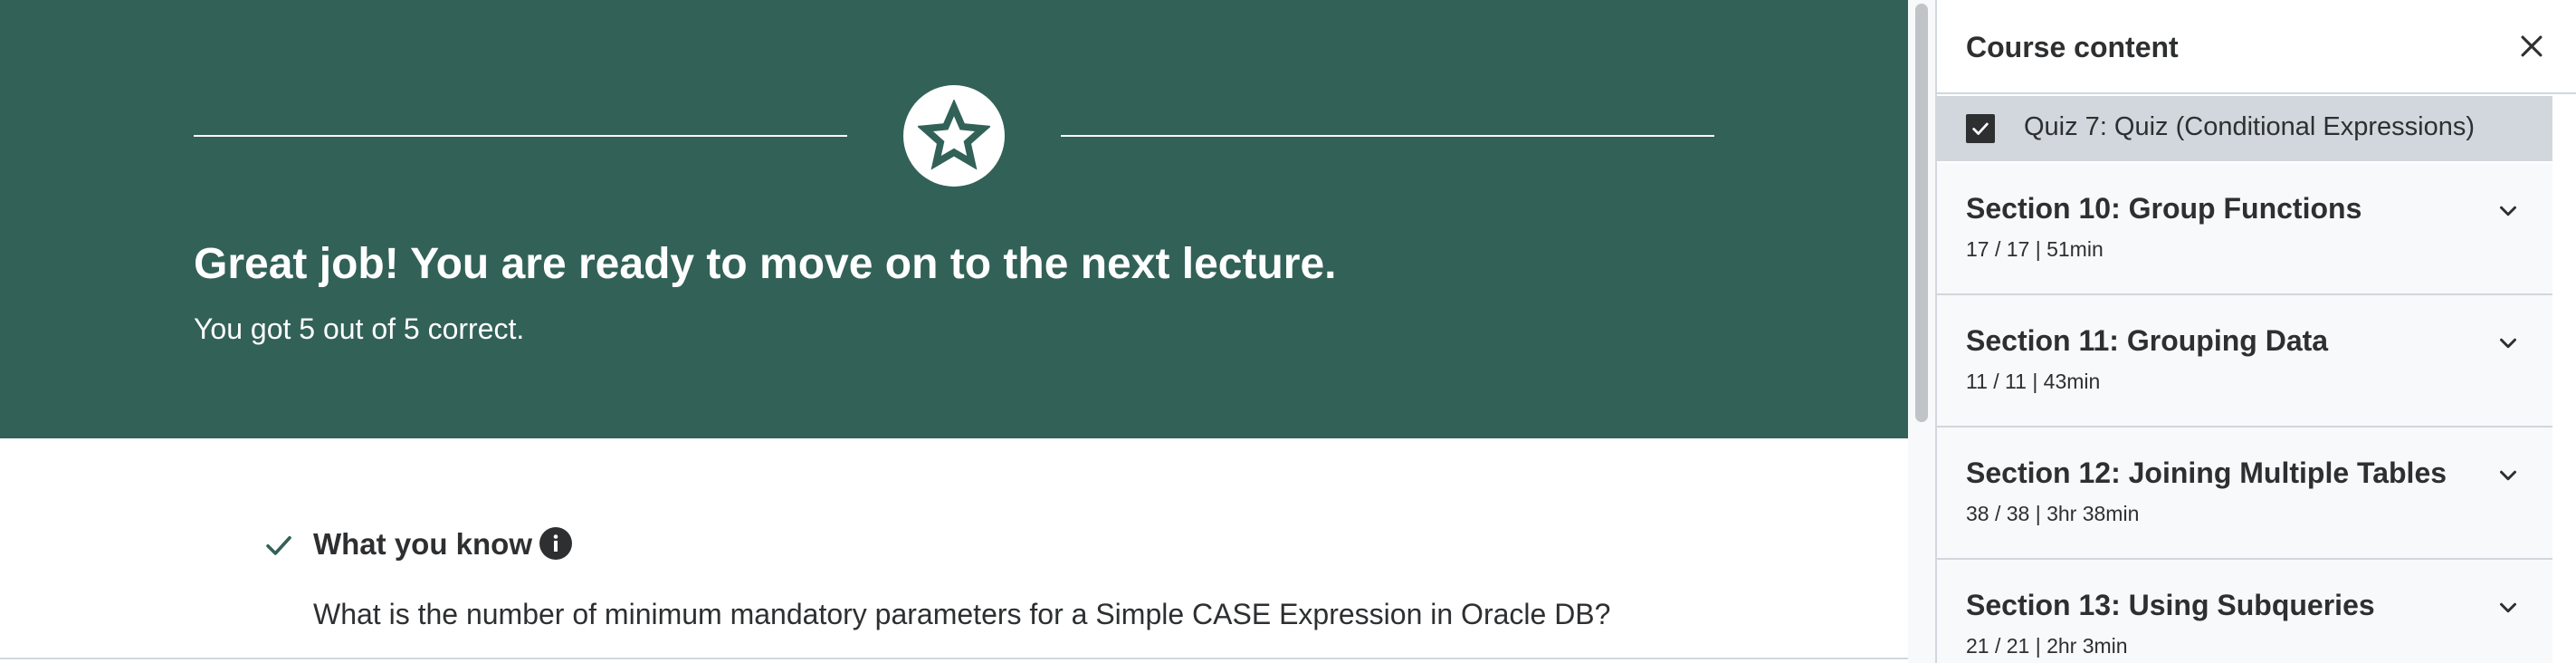  I want to click on current-quiz-item: Quiz 7: Quiz (Conditional Expressions), so click(2245, 128).